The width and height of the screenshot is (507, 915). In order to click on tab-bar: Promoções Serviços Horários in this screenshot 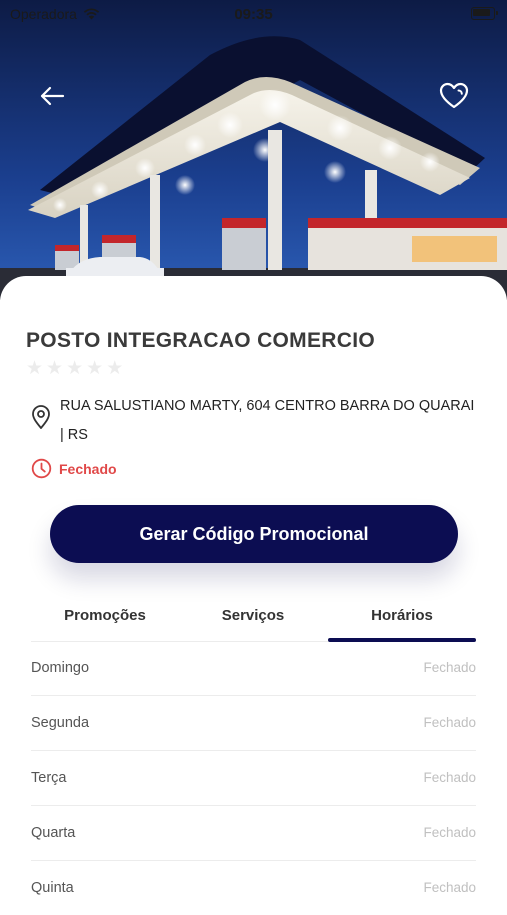, I will do `click(253, 621)`.